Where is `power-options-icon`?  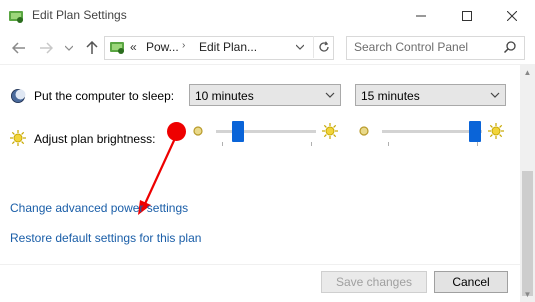 power-options-icon is located at coordinates (16, 17).